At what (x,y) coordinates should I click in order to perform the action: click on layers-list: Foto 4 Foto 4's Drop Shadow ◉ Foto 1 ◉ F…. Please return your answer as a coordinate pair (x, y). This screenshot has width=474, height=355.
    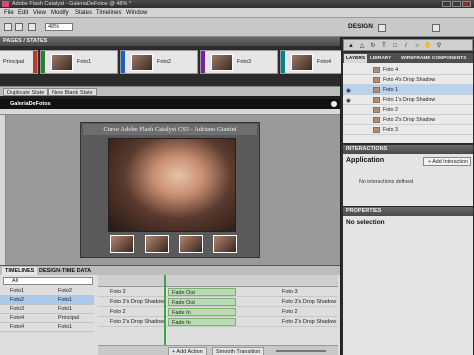
    Looking at the image, I should click on (408, 103).